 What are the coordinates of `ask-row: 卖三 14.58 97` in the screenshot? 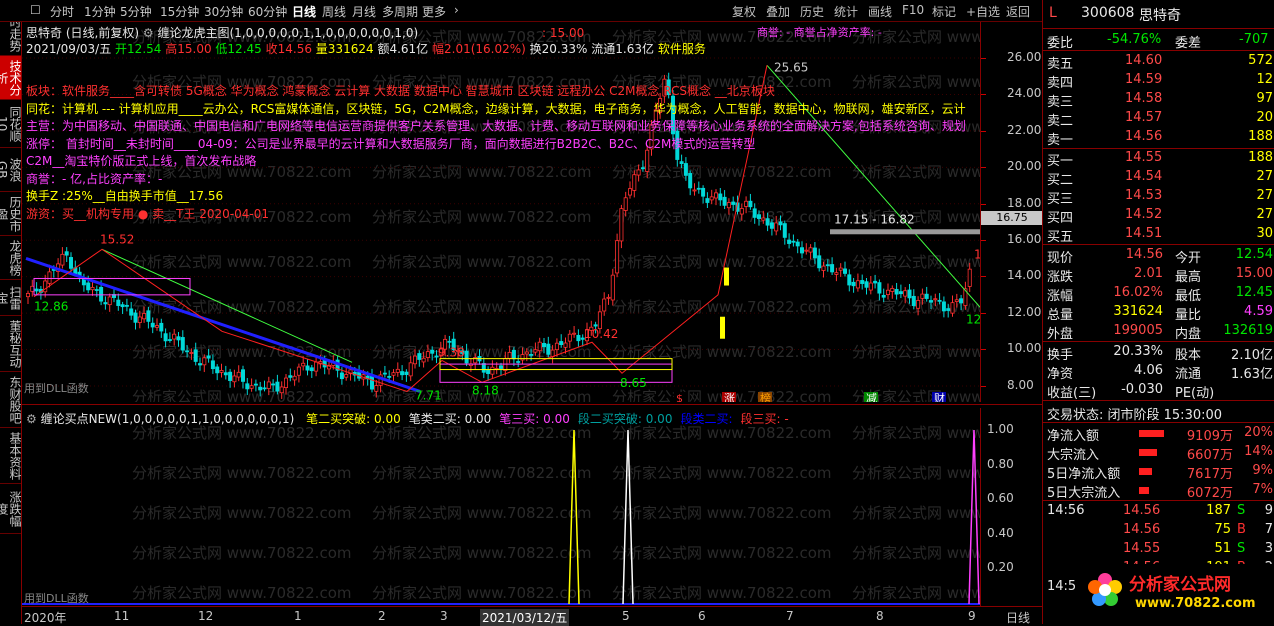 It's located at (1158, 100).